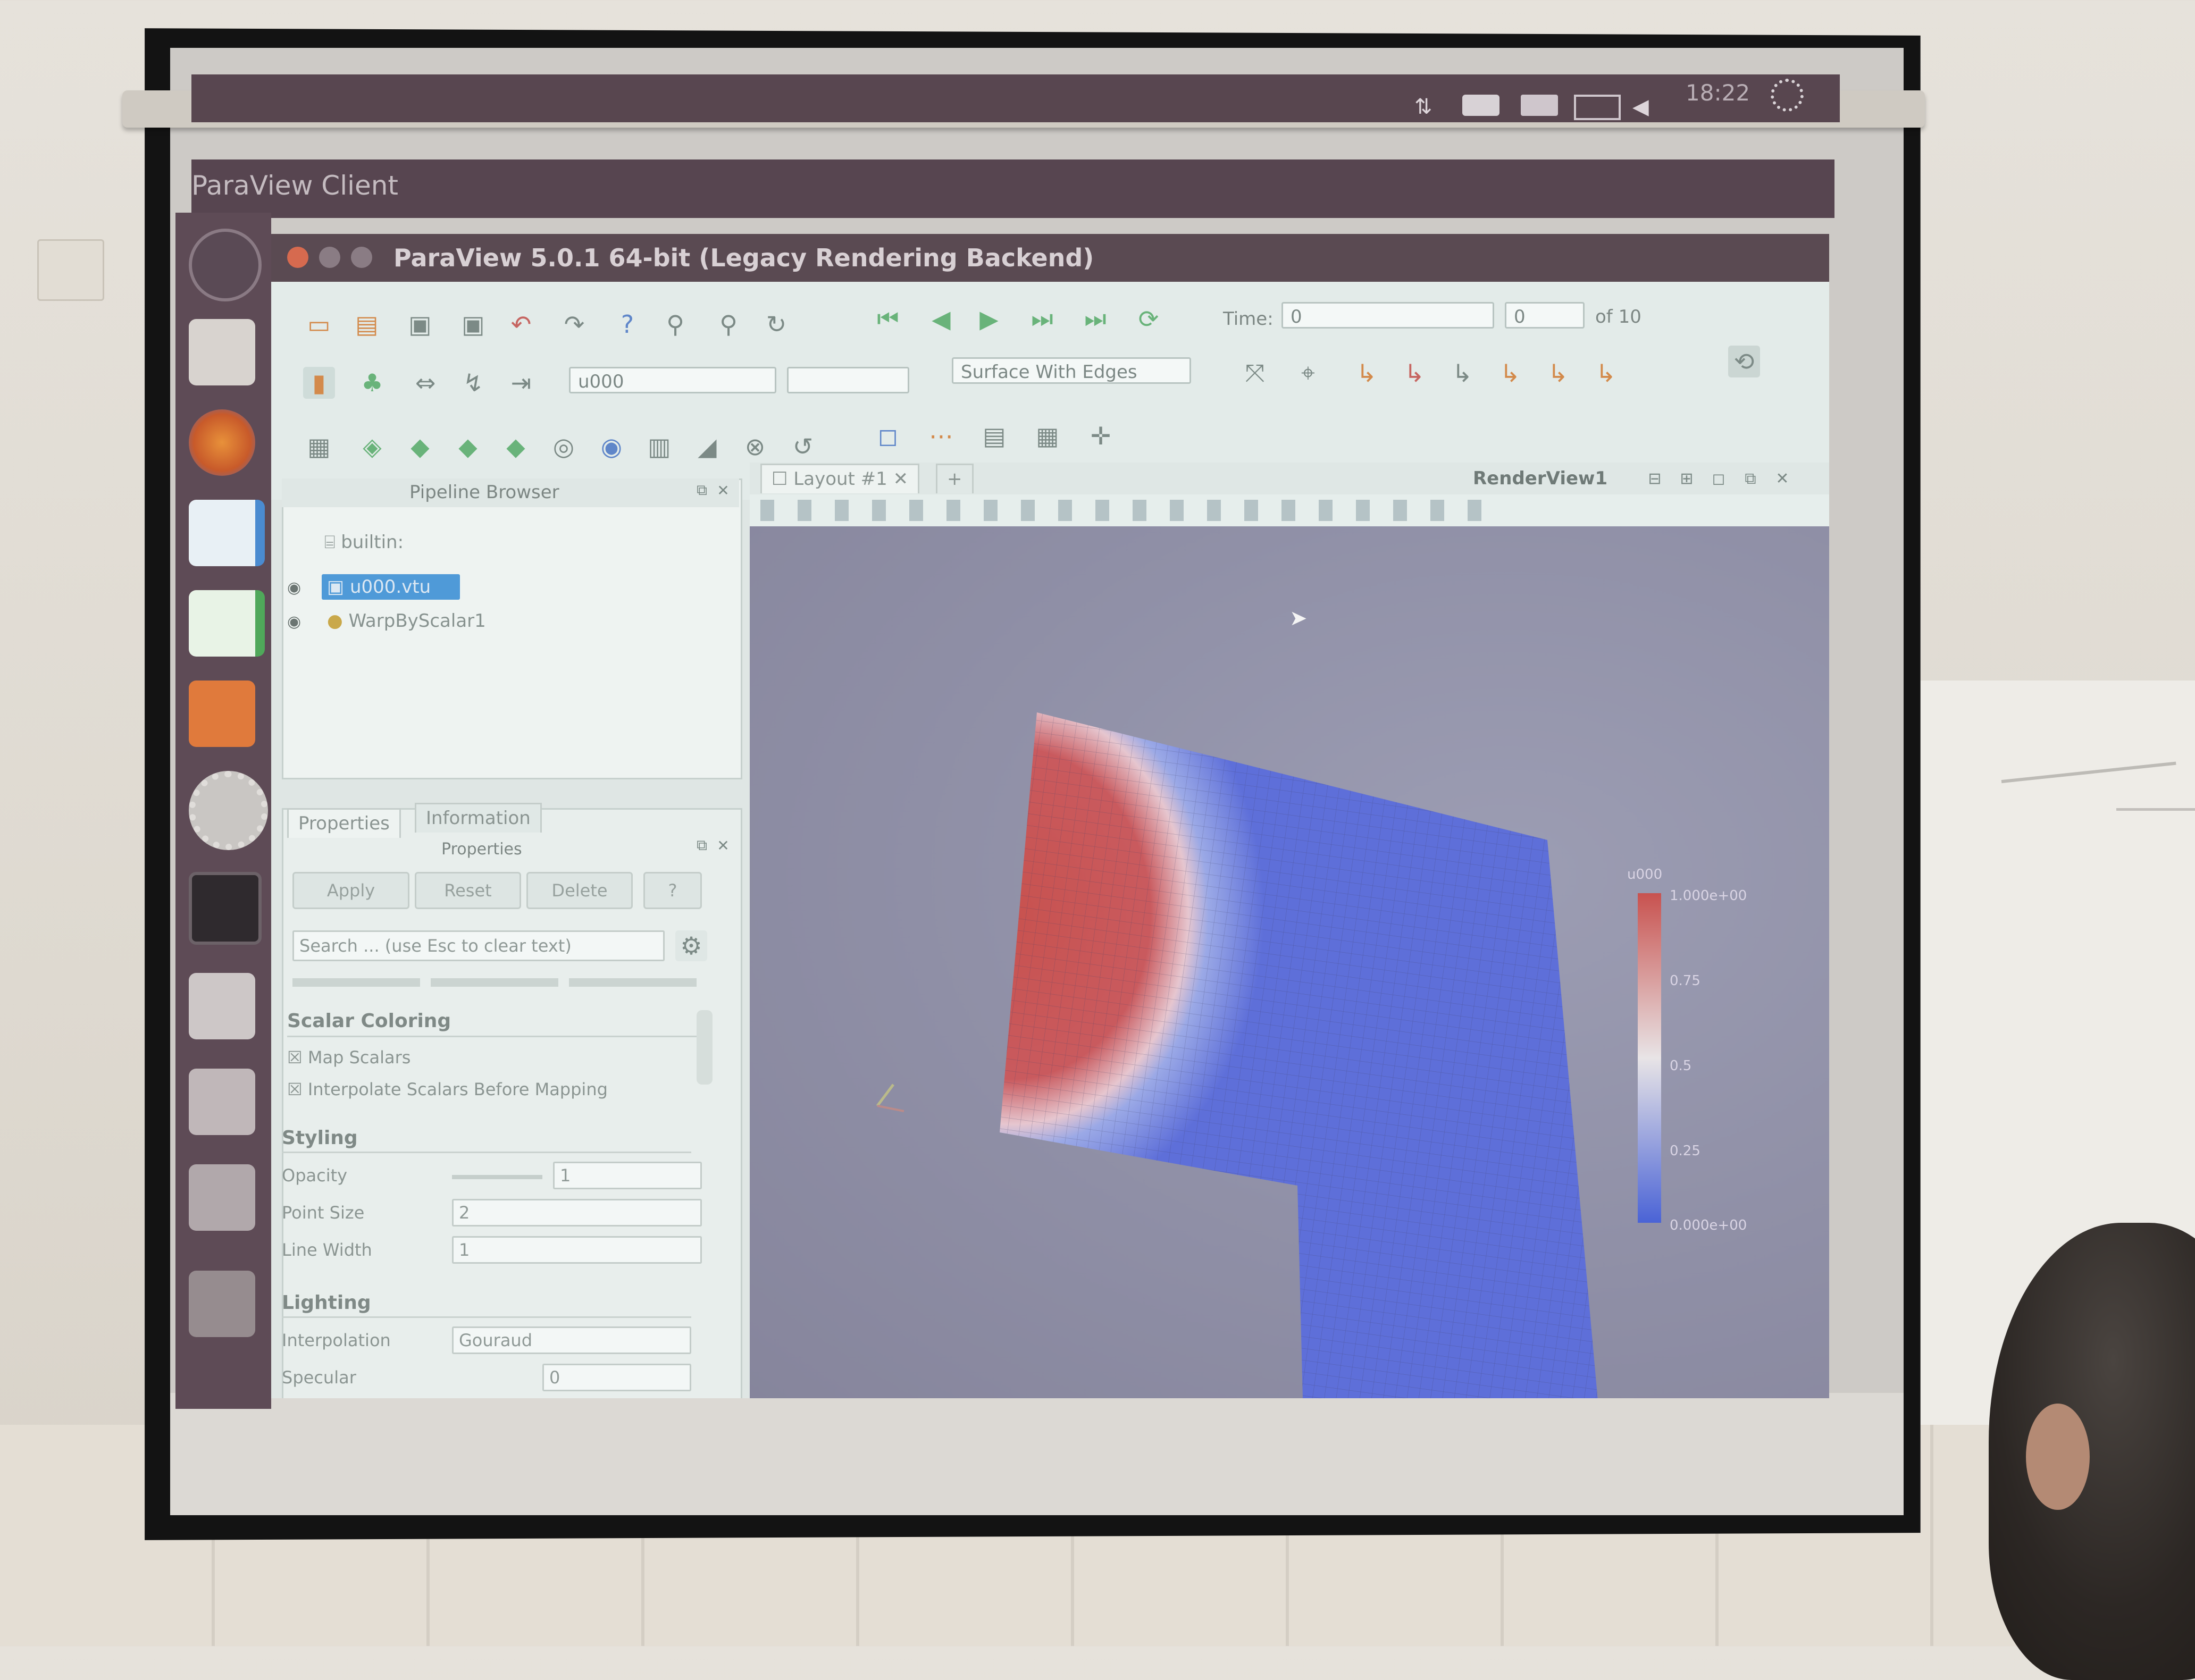 This screenshot has height=1680, width=2195. Describe the element at coordinates (705, 1047) in the screenshot. I see `properties-scrollbar` at that location.